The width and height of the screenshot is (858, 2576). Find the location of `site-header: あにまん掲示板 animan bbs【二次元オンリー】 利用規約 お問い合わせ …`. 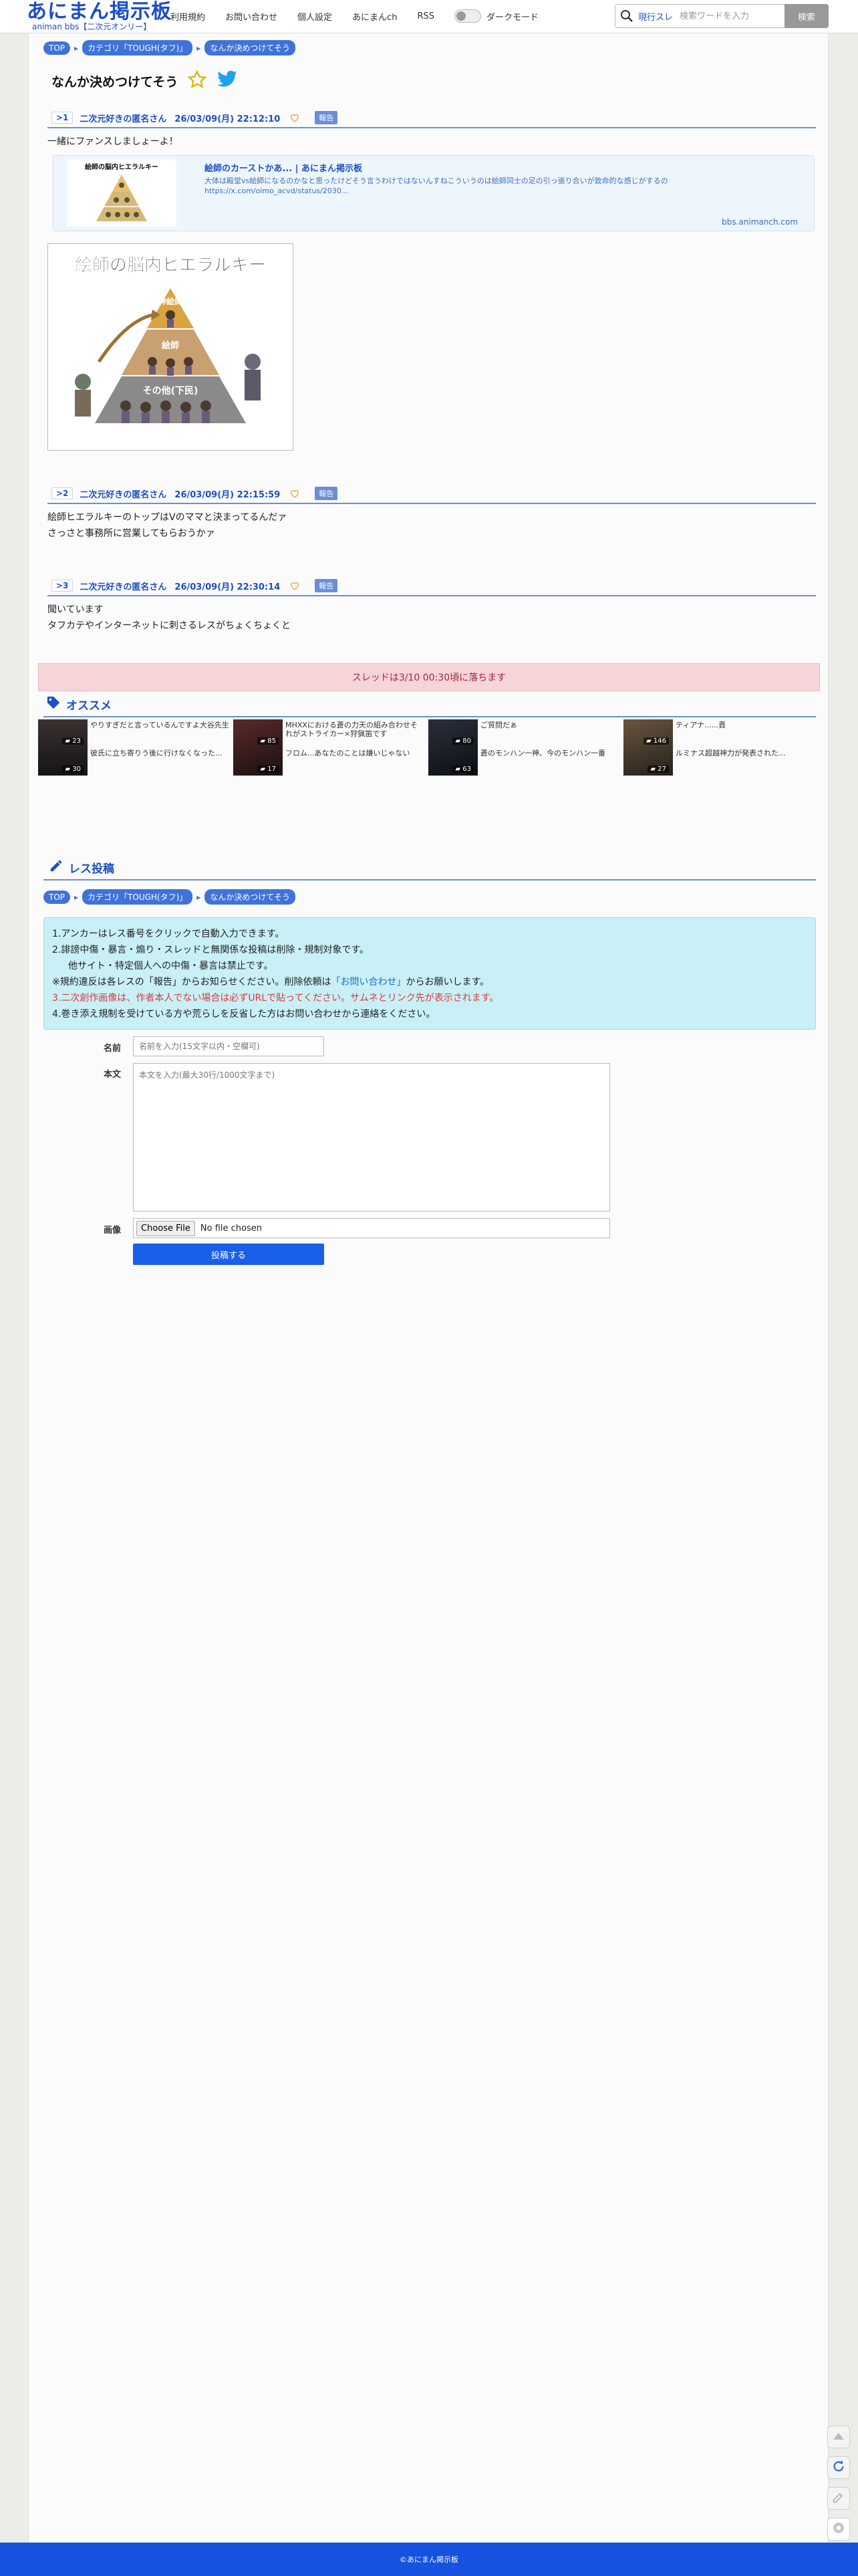

site-header: あにまん掲示板 animan bbs【二次元オンリー】 利用規約 お問い合わせ … is located at coordinates (429, 16).